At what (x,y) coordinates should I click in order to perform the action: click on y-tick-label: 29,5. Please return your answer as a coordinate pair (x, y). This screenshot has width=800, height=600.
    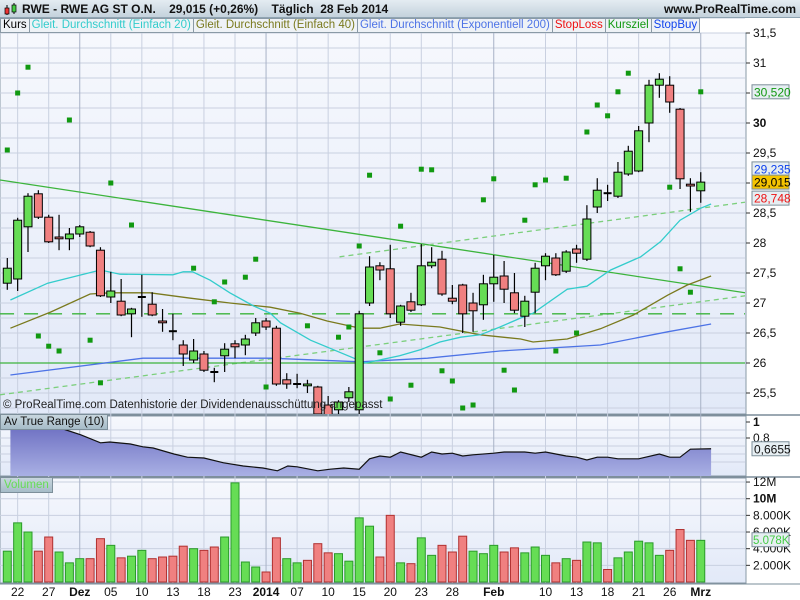
    Looking at the image, I should click on (765, 153).